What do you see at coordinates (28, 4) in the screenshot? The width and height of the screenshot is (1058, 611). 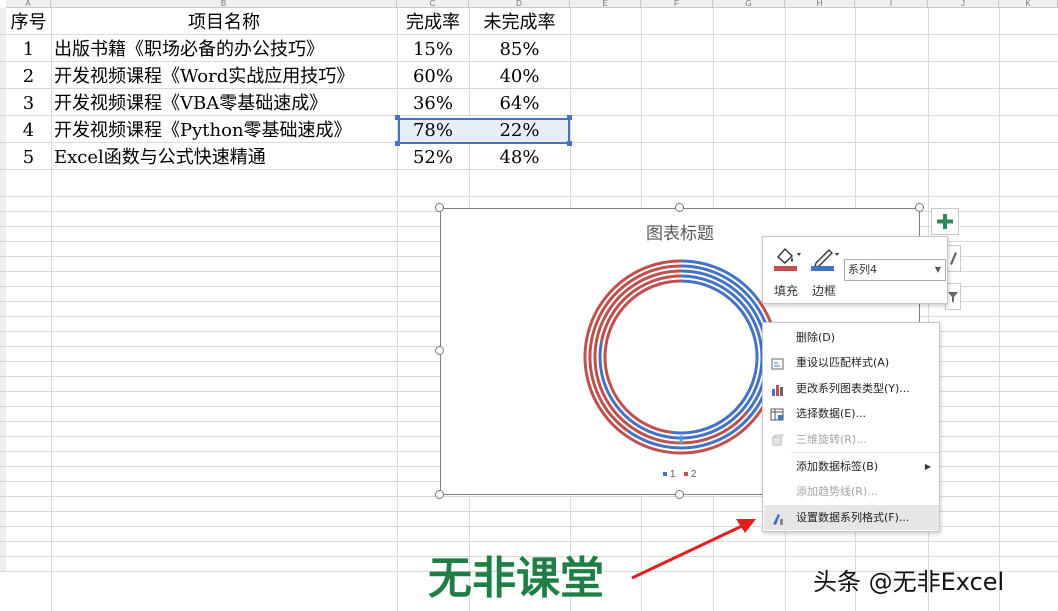 I see `column-header-a: A` at bounding box center [28, 4].